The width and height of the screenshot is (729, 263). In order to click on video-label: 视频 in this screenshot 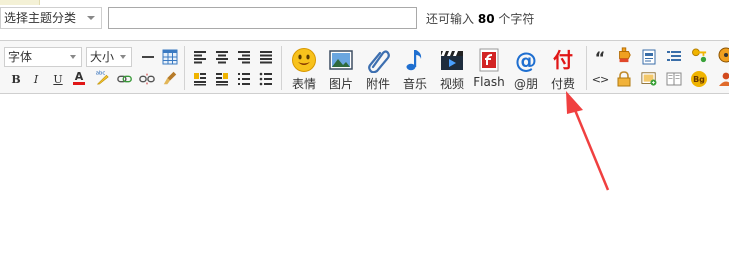, I will do `click(451, 84)`.